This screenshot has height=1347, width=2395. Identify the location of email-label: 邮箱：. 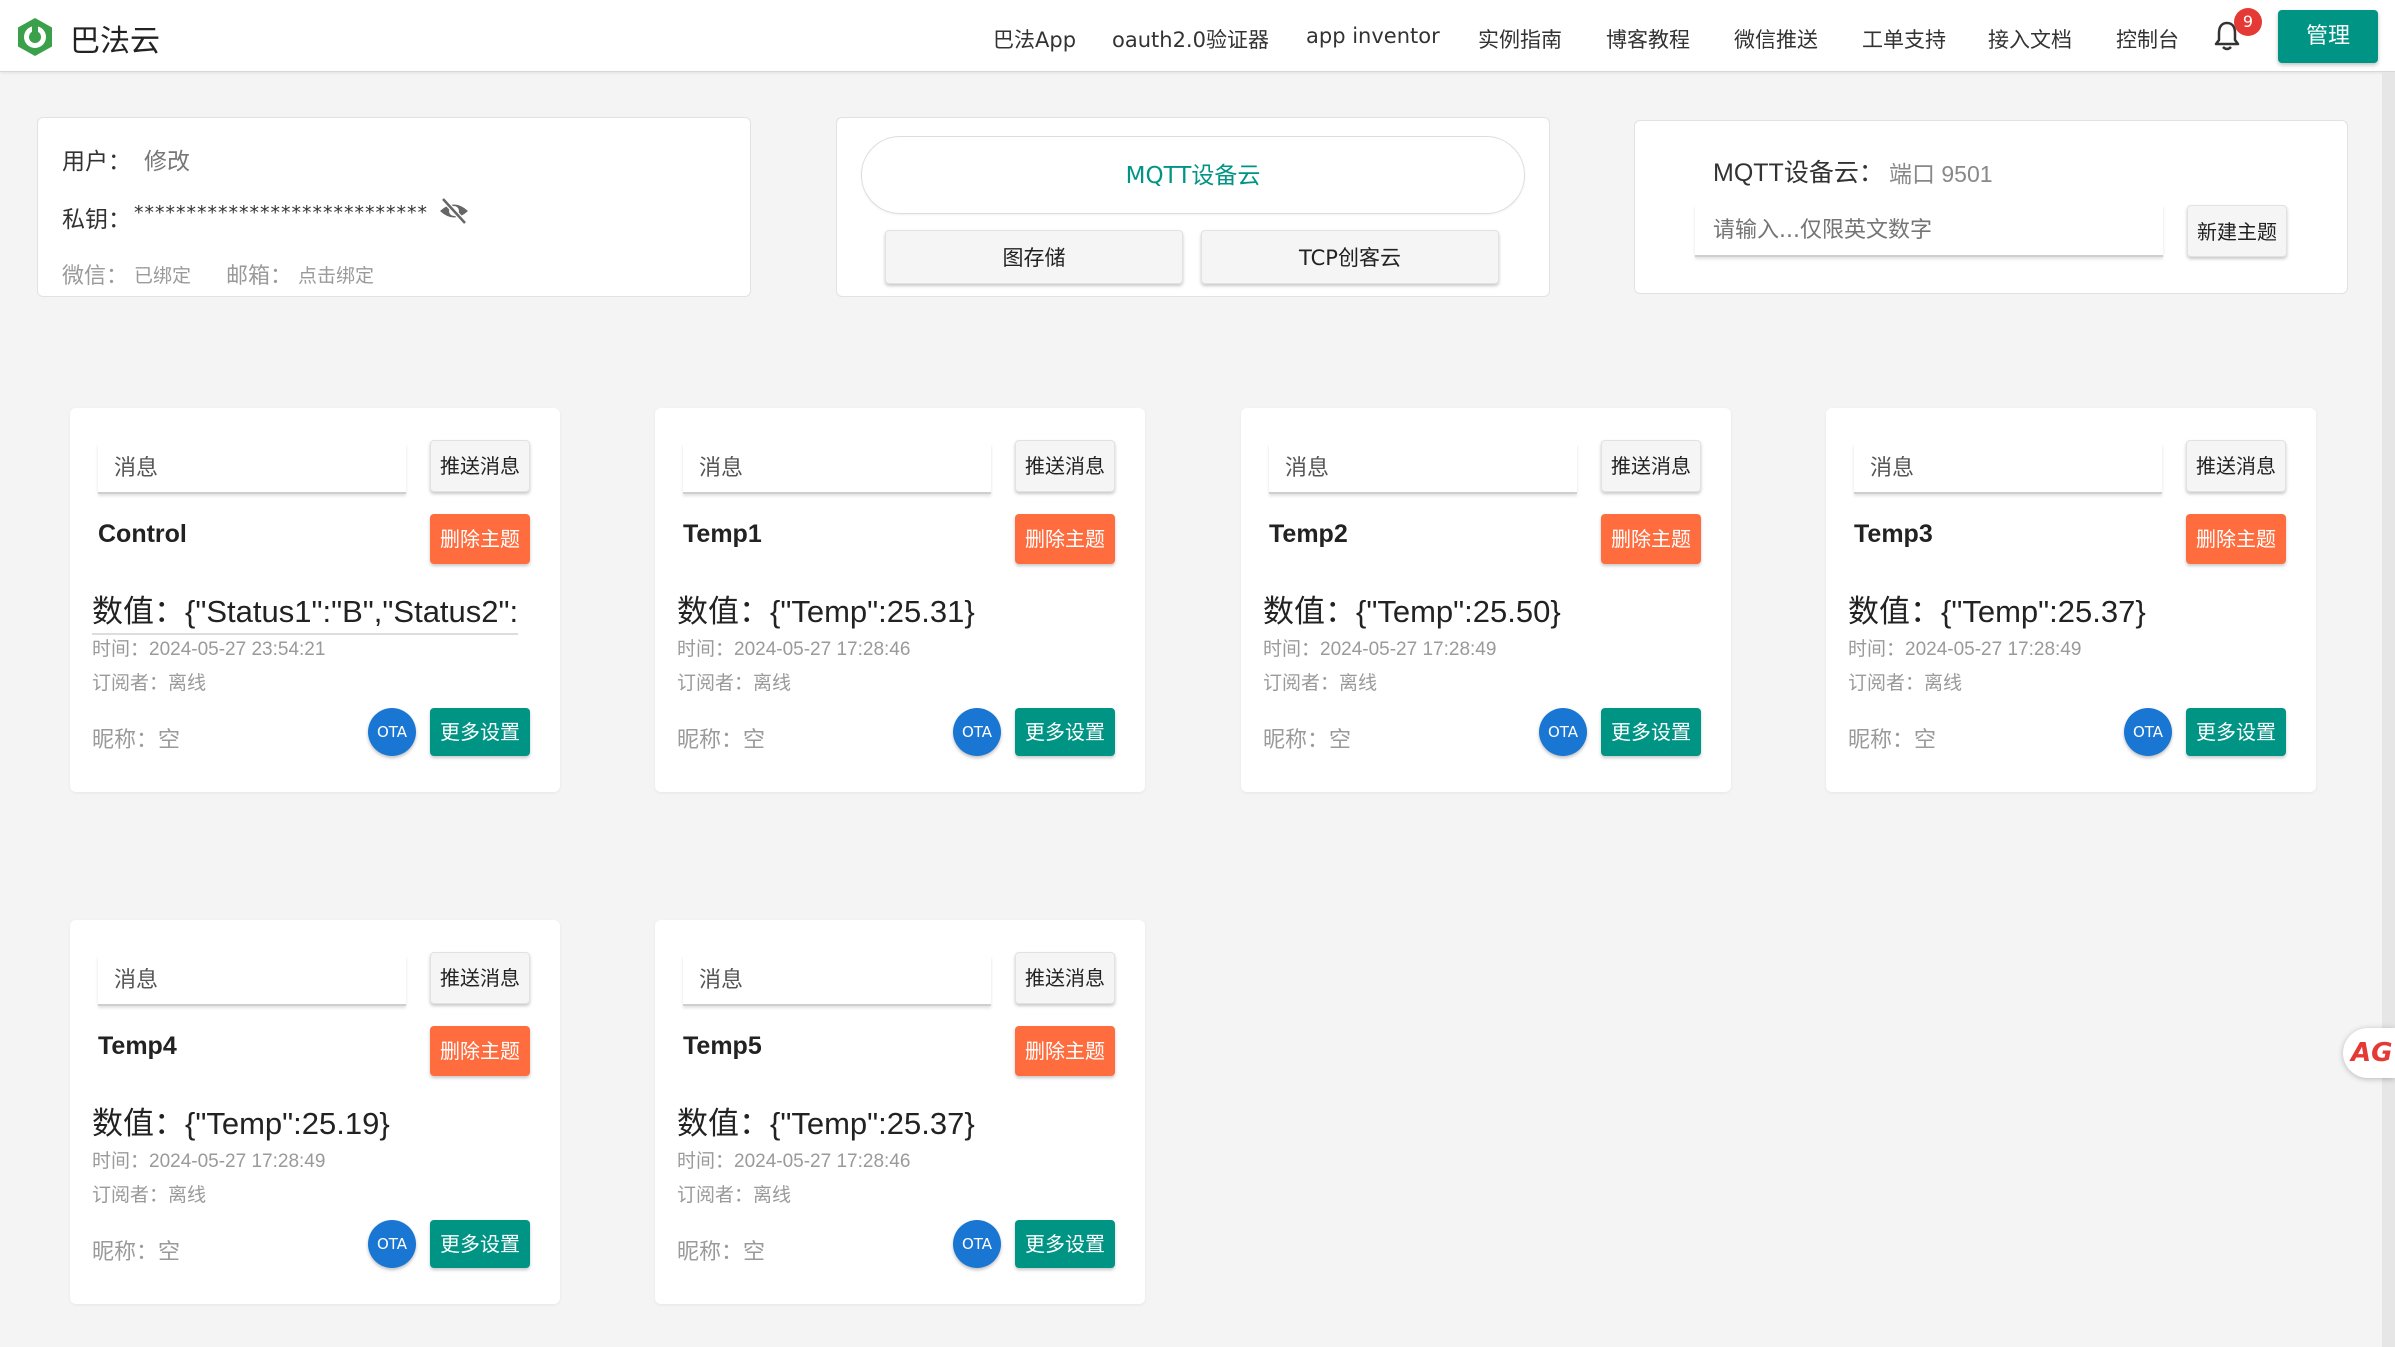
(259, 276).